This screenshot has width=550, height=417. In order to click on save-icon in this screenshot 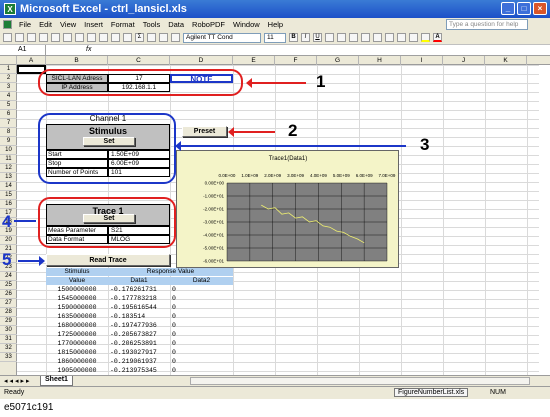, I will do `click(31, 37)`.